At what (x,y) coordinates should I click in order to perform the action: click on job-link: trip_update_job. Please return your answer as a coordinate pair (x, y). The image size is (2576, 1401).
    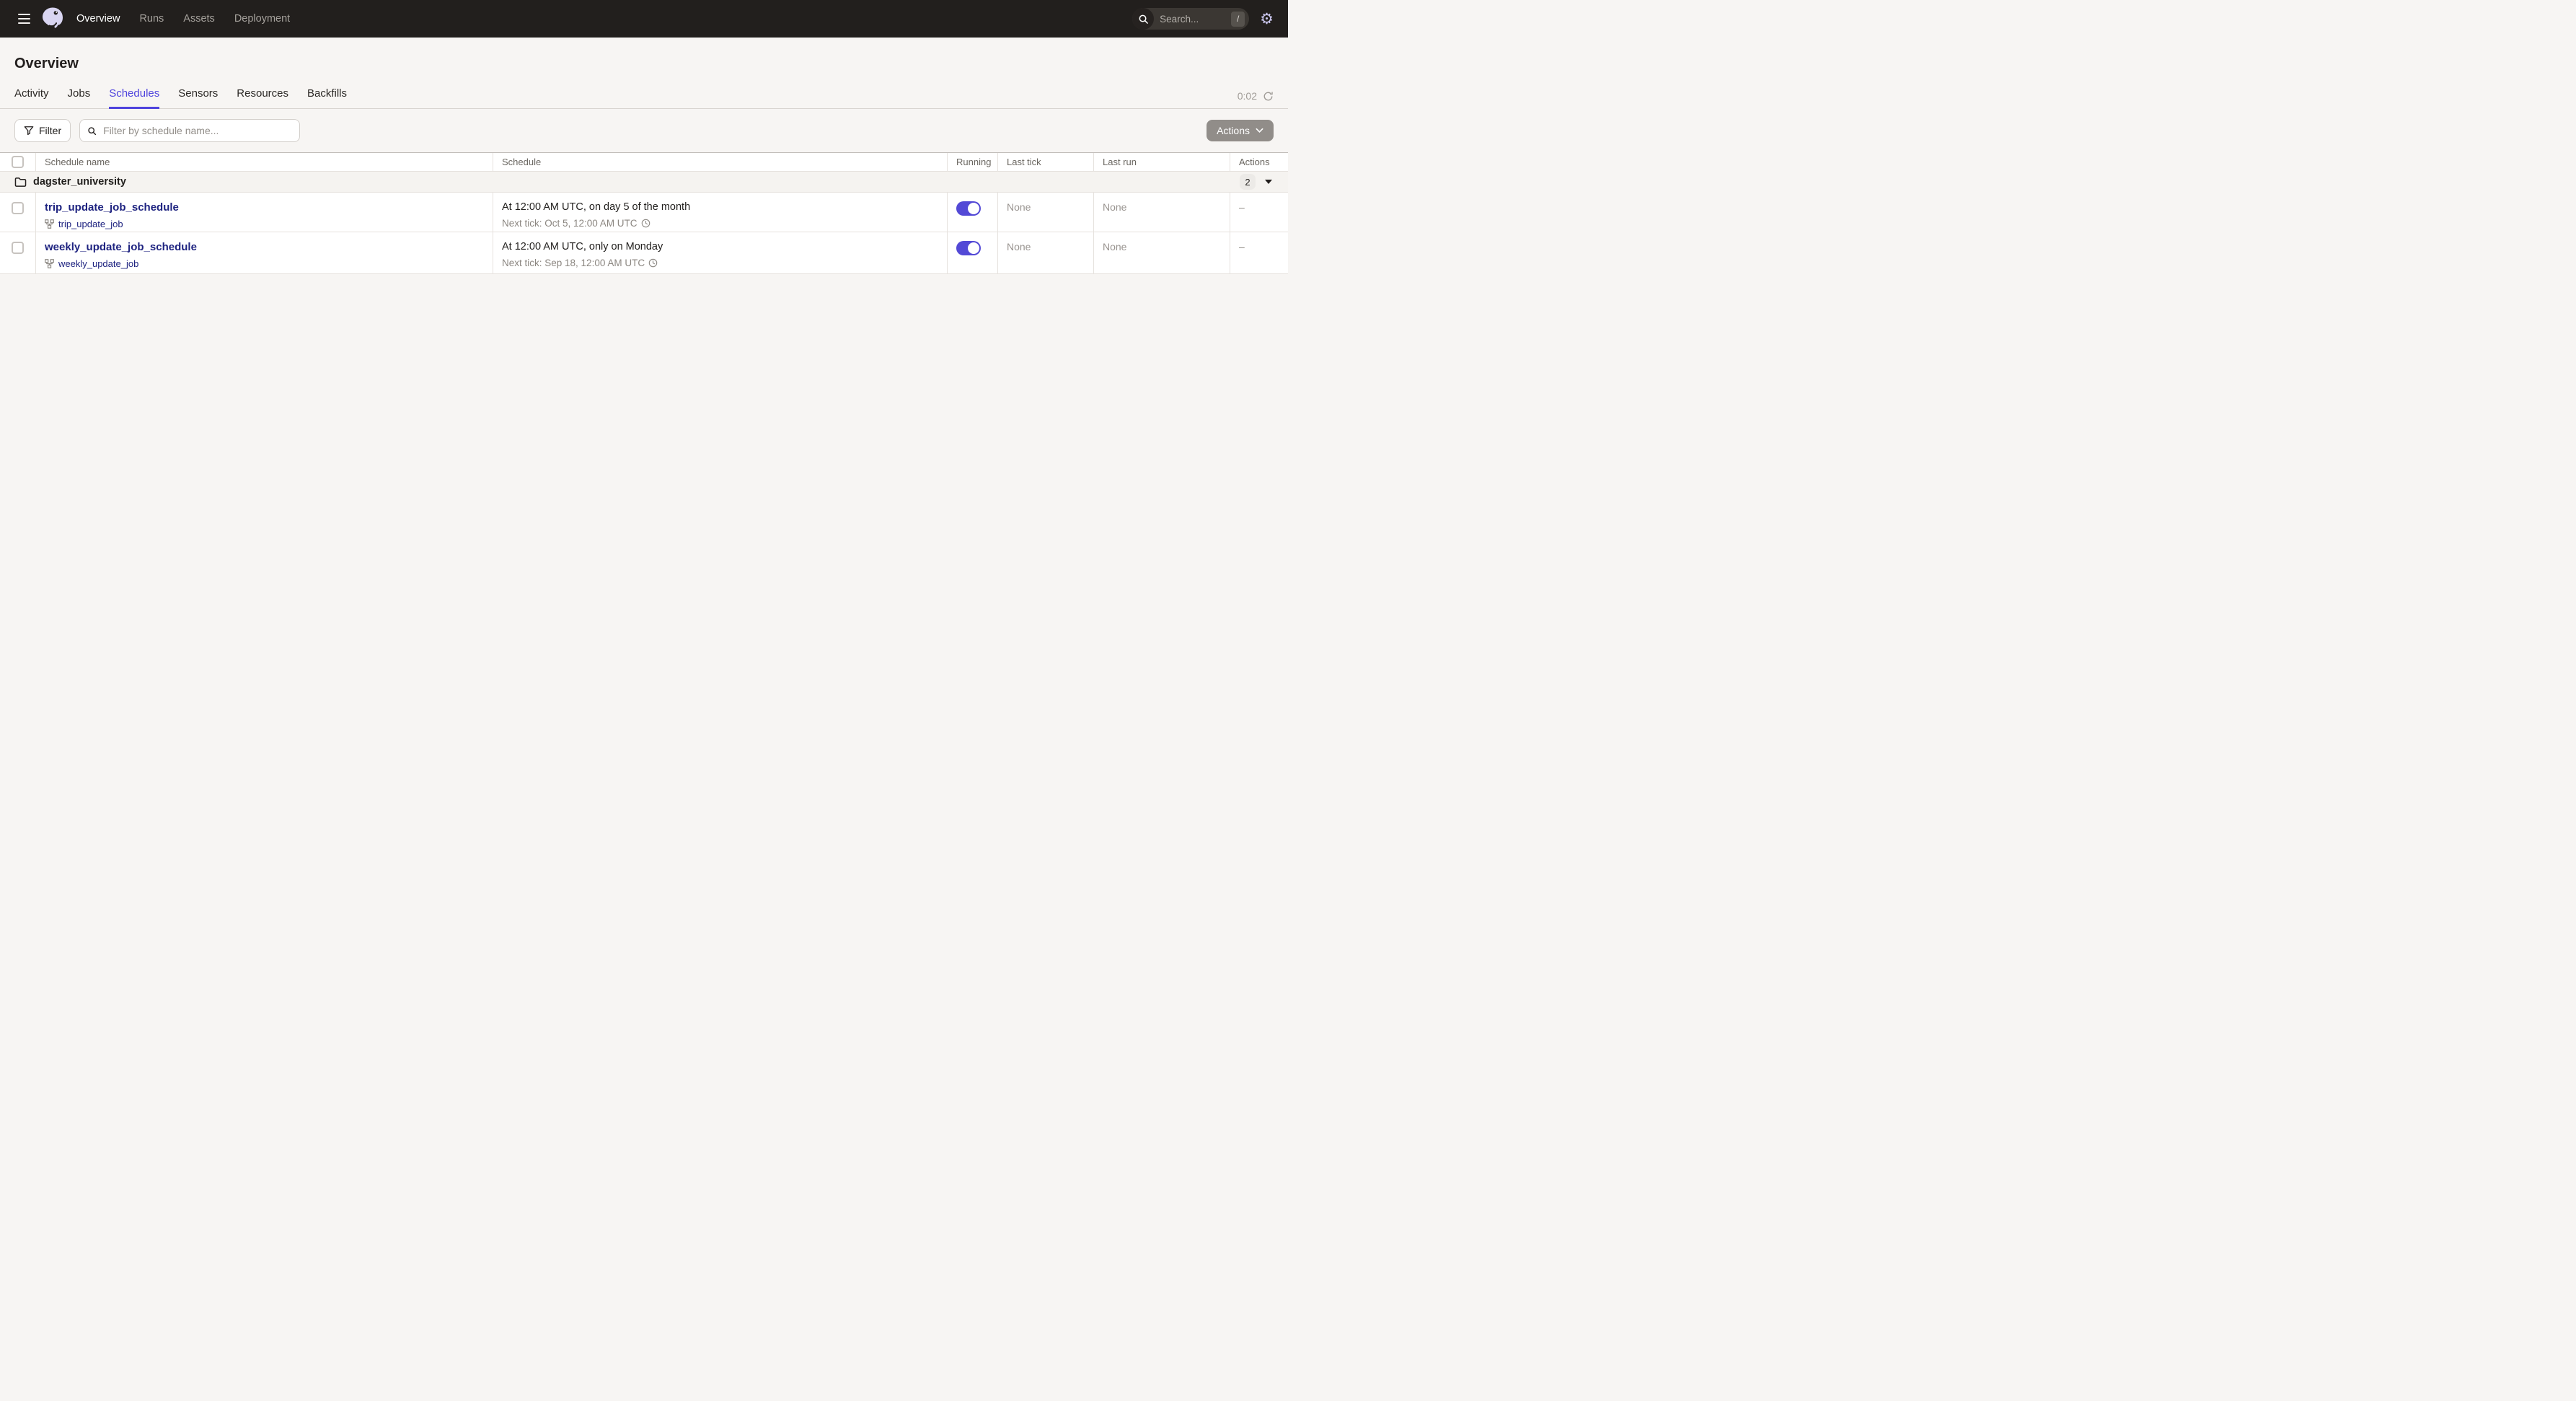
    Looking at the image, I should click on (90, 224).